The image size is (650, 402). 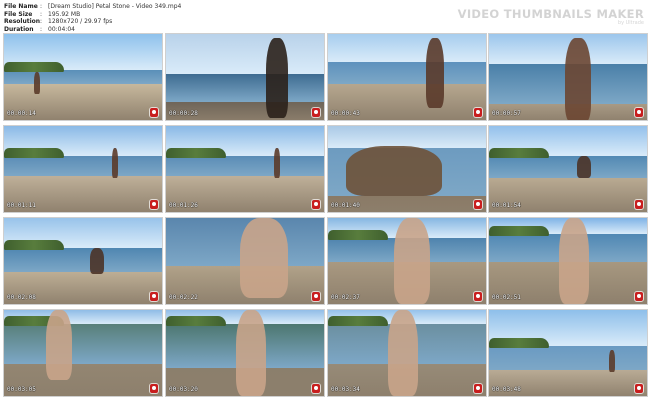 I want to click on thumbnail: 00:02:08, so click(x=83, y=261).